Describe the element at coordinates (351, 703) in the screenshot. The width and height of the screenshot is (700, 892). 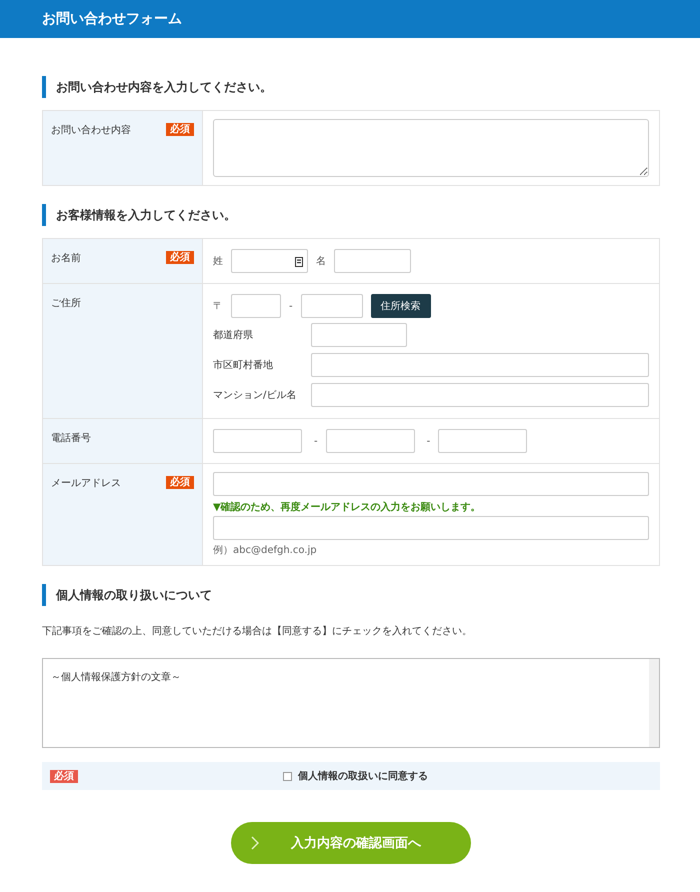
I see `policy-textbox: ～個人情報保護方針の文章～` at that location.